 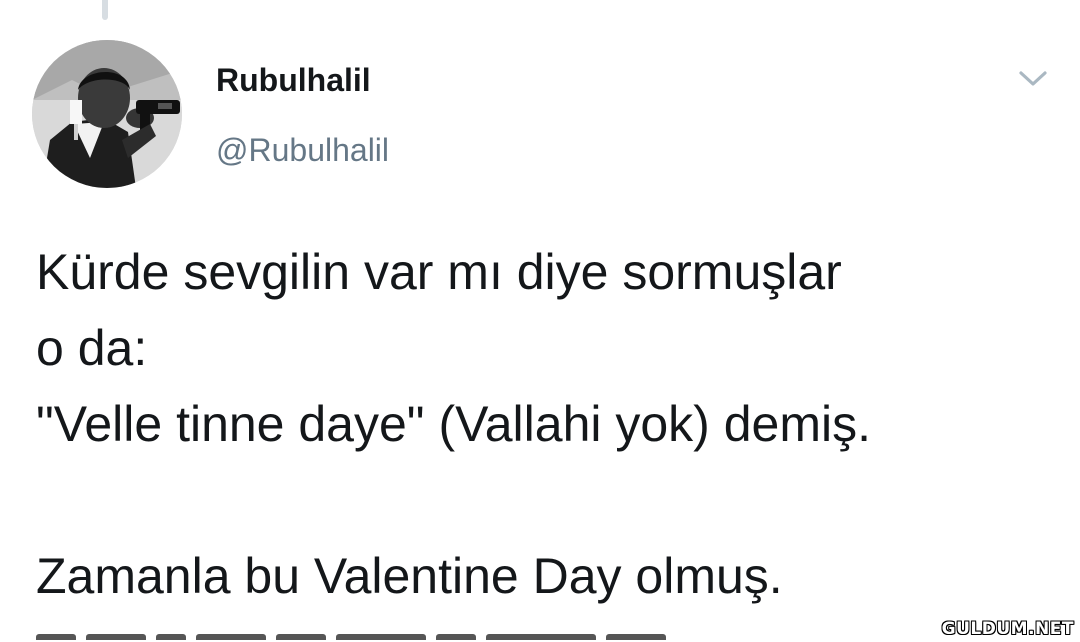 I want to click on tweet-text-line: o da:, so click(x=92, y=348).